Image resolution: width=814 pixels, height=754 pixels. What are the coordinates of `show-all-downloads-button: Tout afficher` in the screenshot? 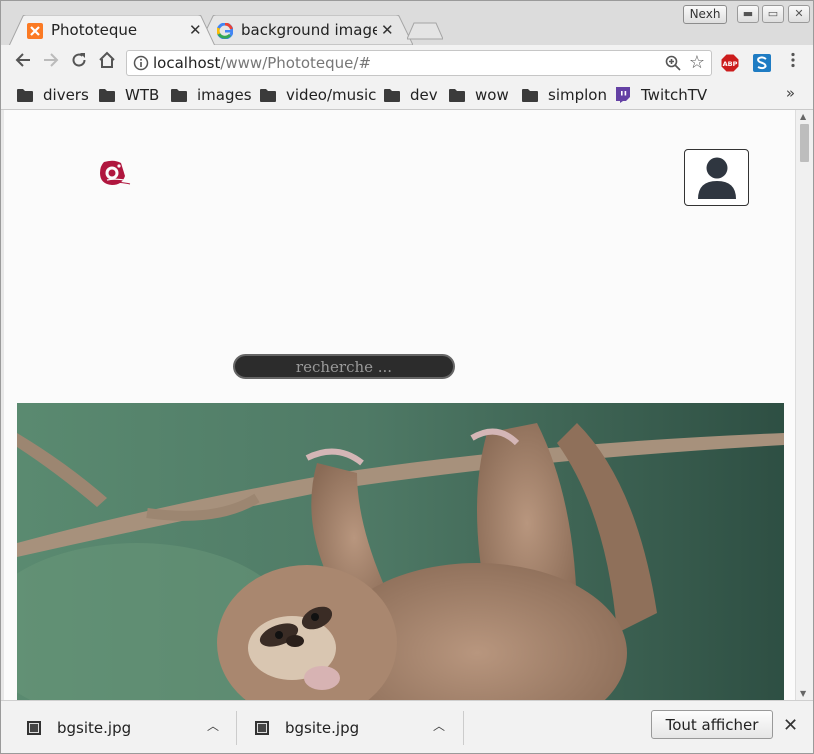 It's located at (712, 724).